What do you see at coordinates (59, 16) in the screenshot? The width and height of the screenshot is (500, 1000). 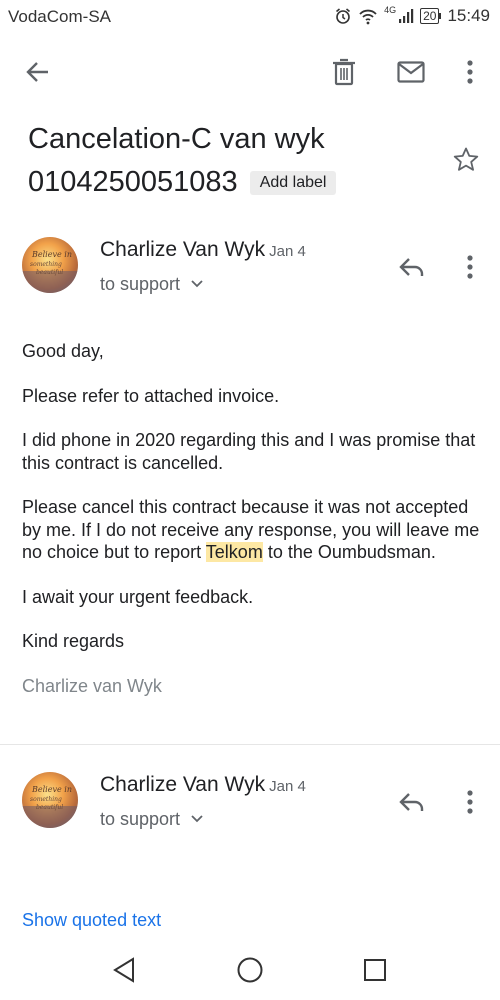 I see `carrier-name: VodaCom-SA` at bounding box center [59, 16].